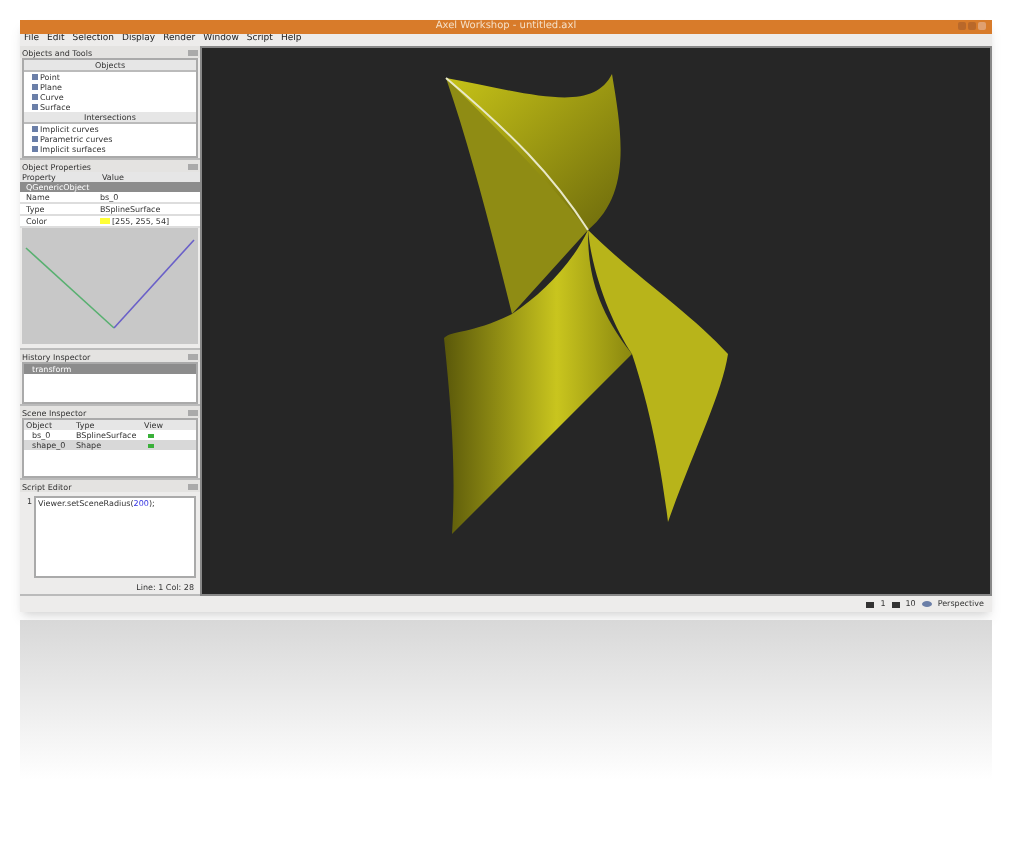 The width and height of the screenshot is (1024, 850). I want to click on maximize-button, so click(972, 26).